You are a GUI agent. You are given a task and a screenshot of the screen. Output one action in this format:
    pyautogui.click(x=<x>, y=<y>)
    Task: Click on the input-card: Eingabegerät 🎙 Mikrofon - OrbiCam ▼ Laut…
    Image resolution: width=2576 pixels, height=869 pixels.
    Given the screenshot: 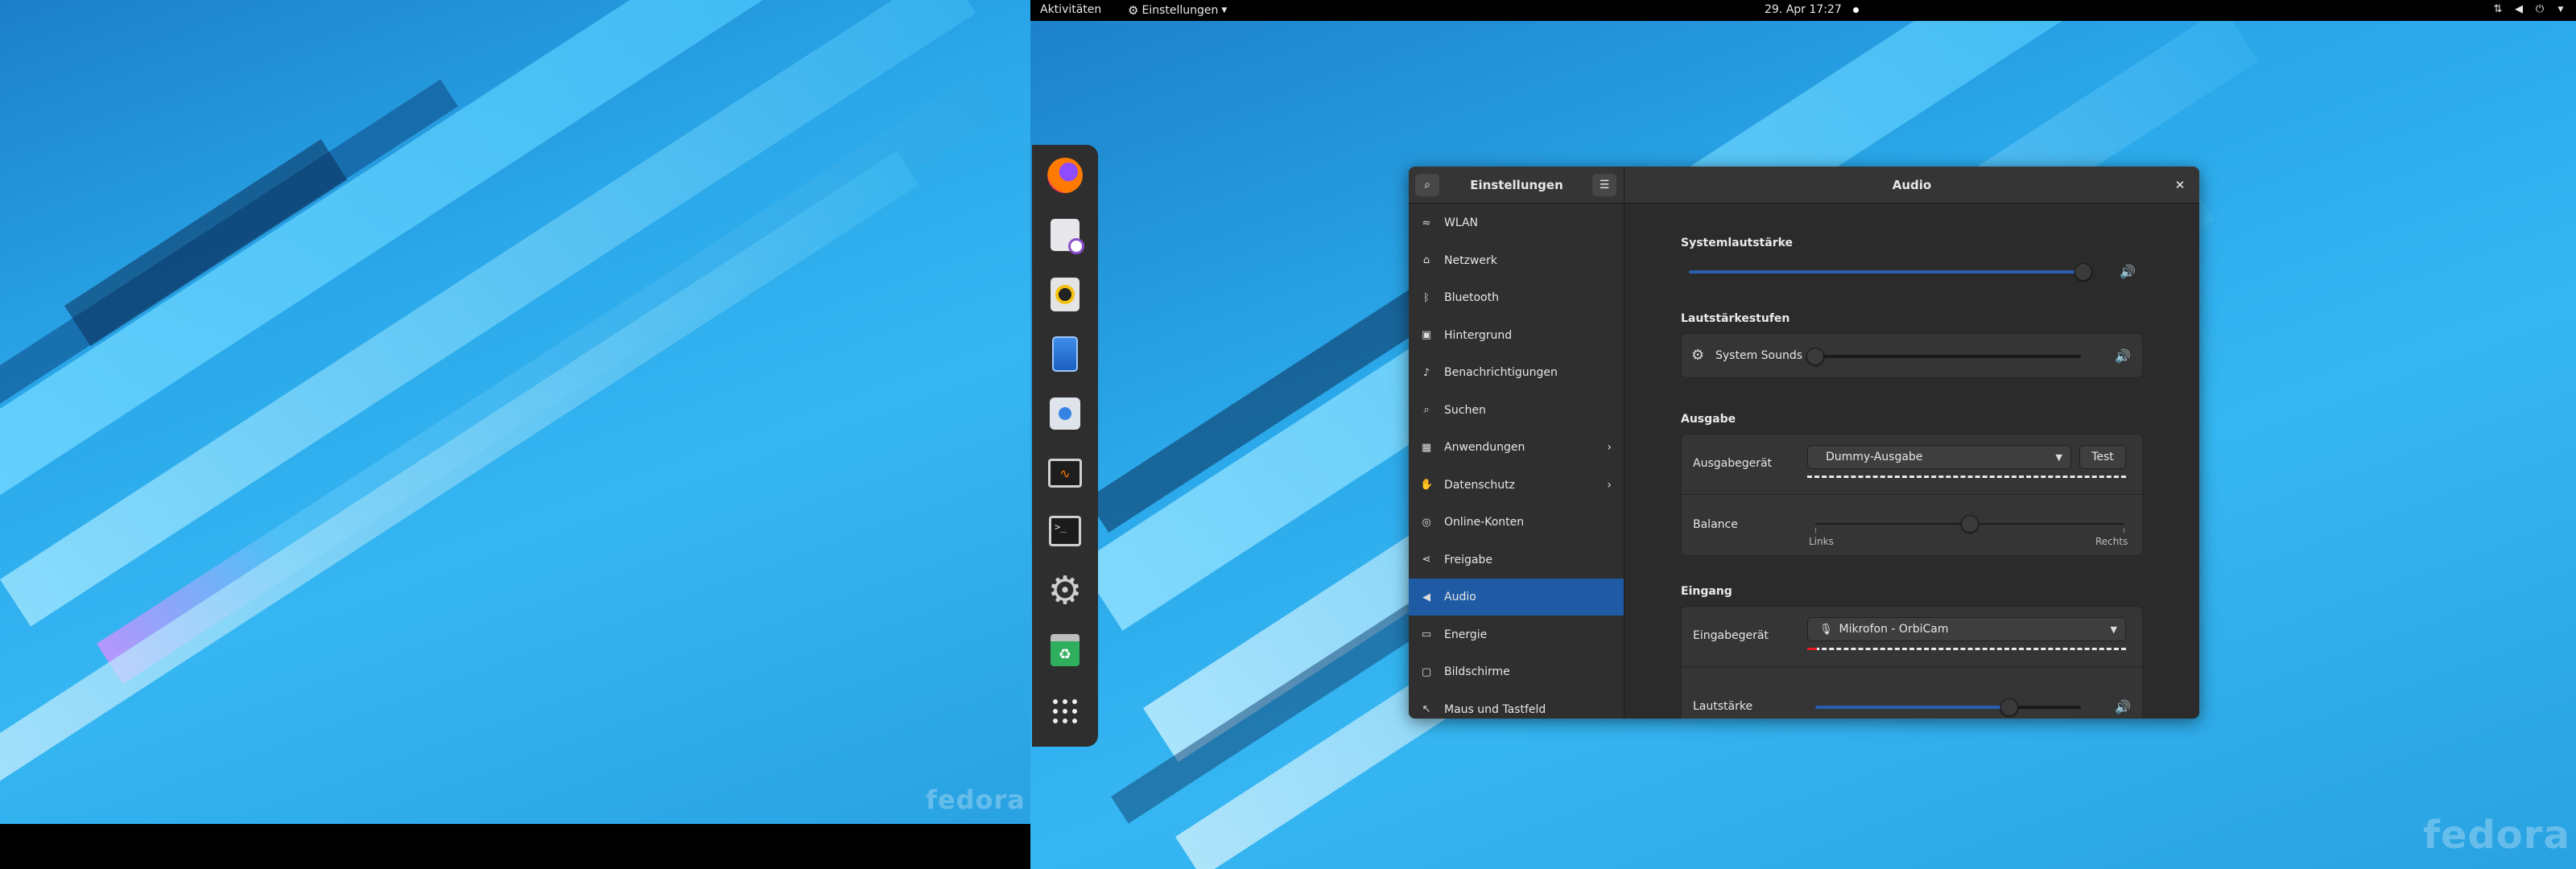 What is the action you would take?
    pyautogui.click(x=1912, y=662)
    